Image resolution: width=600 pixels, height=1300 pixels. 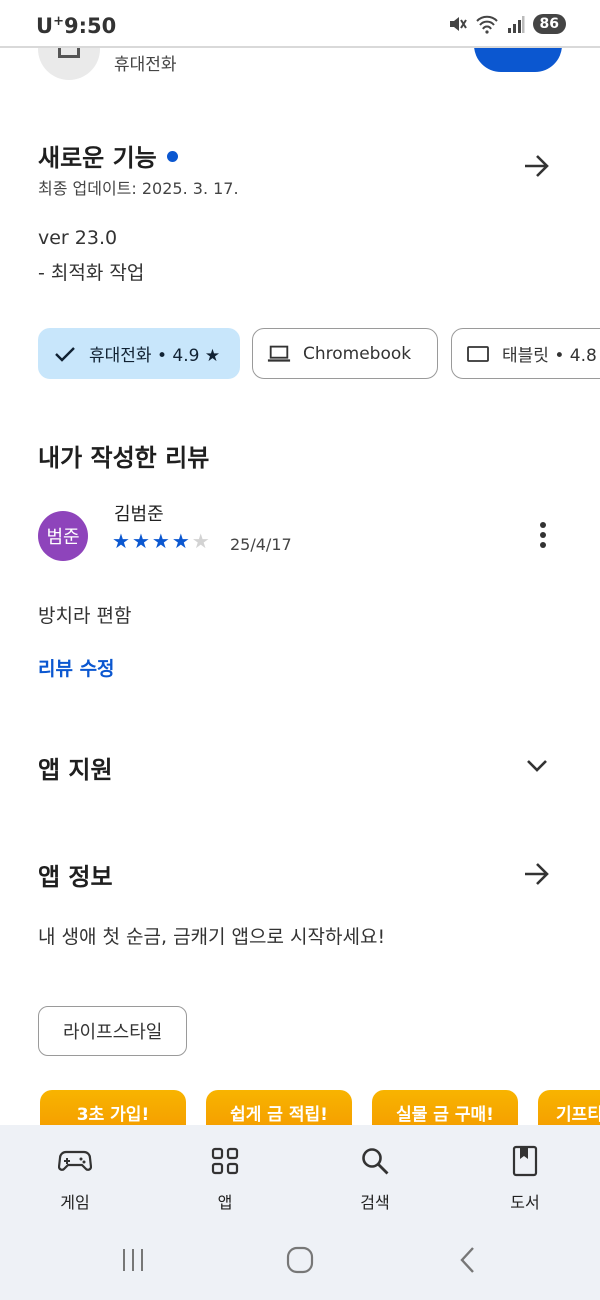 I want to click on app-info-title: 앱 정보, so click(x=75, y=874).